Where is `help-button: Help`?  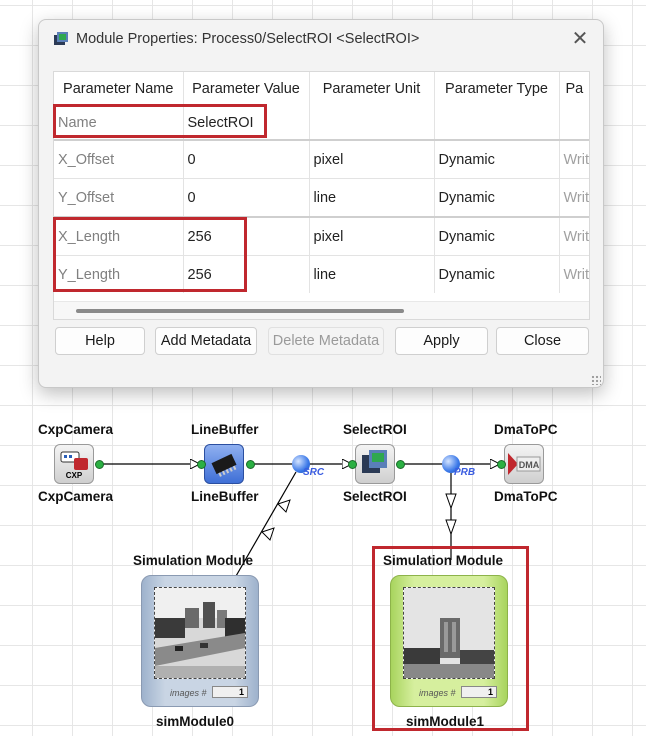
help-button: Help is located at coordinates (100, 341).